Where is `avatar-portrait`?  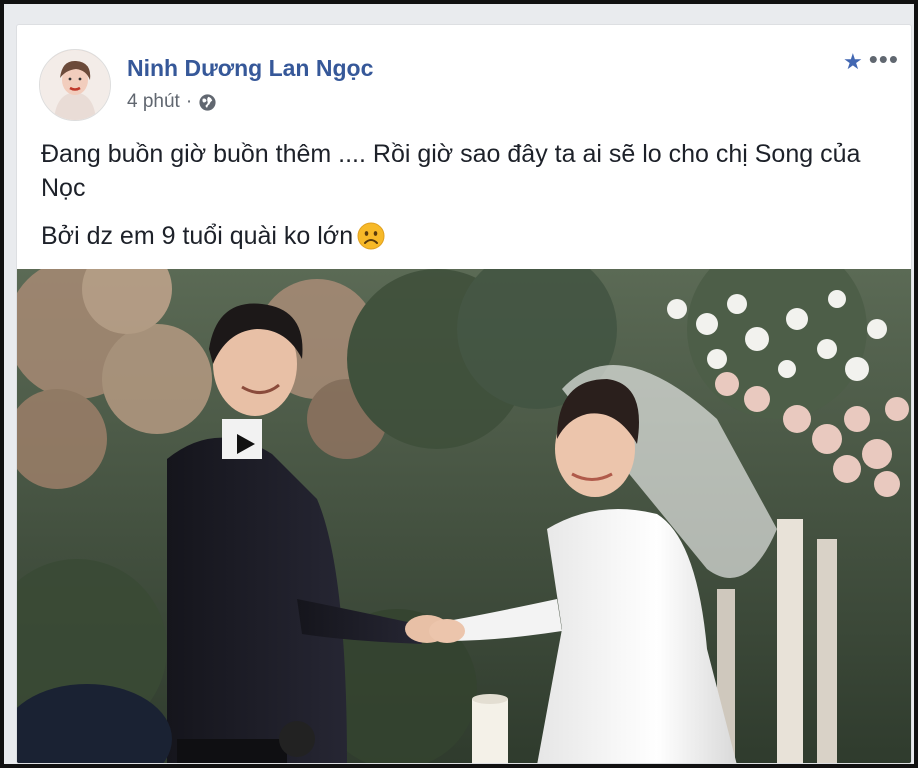
avatar-portrait is located at coordinates (75, 85).